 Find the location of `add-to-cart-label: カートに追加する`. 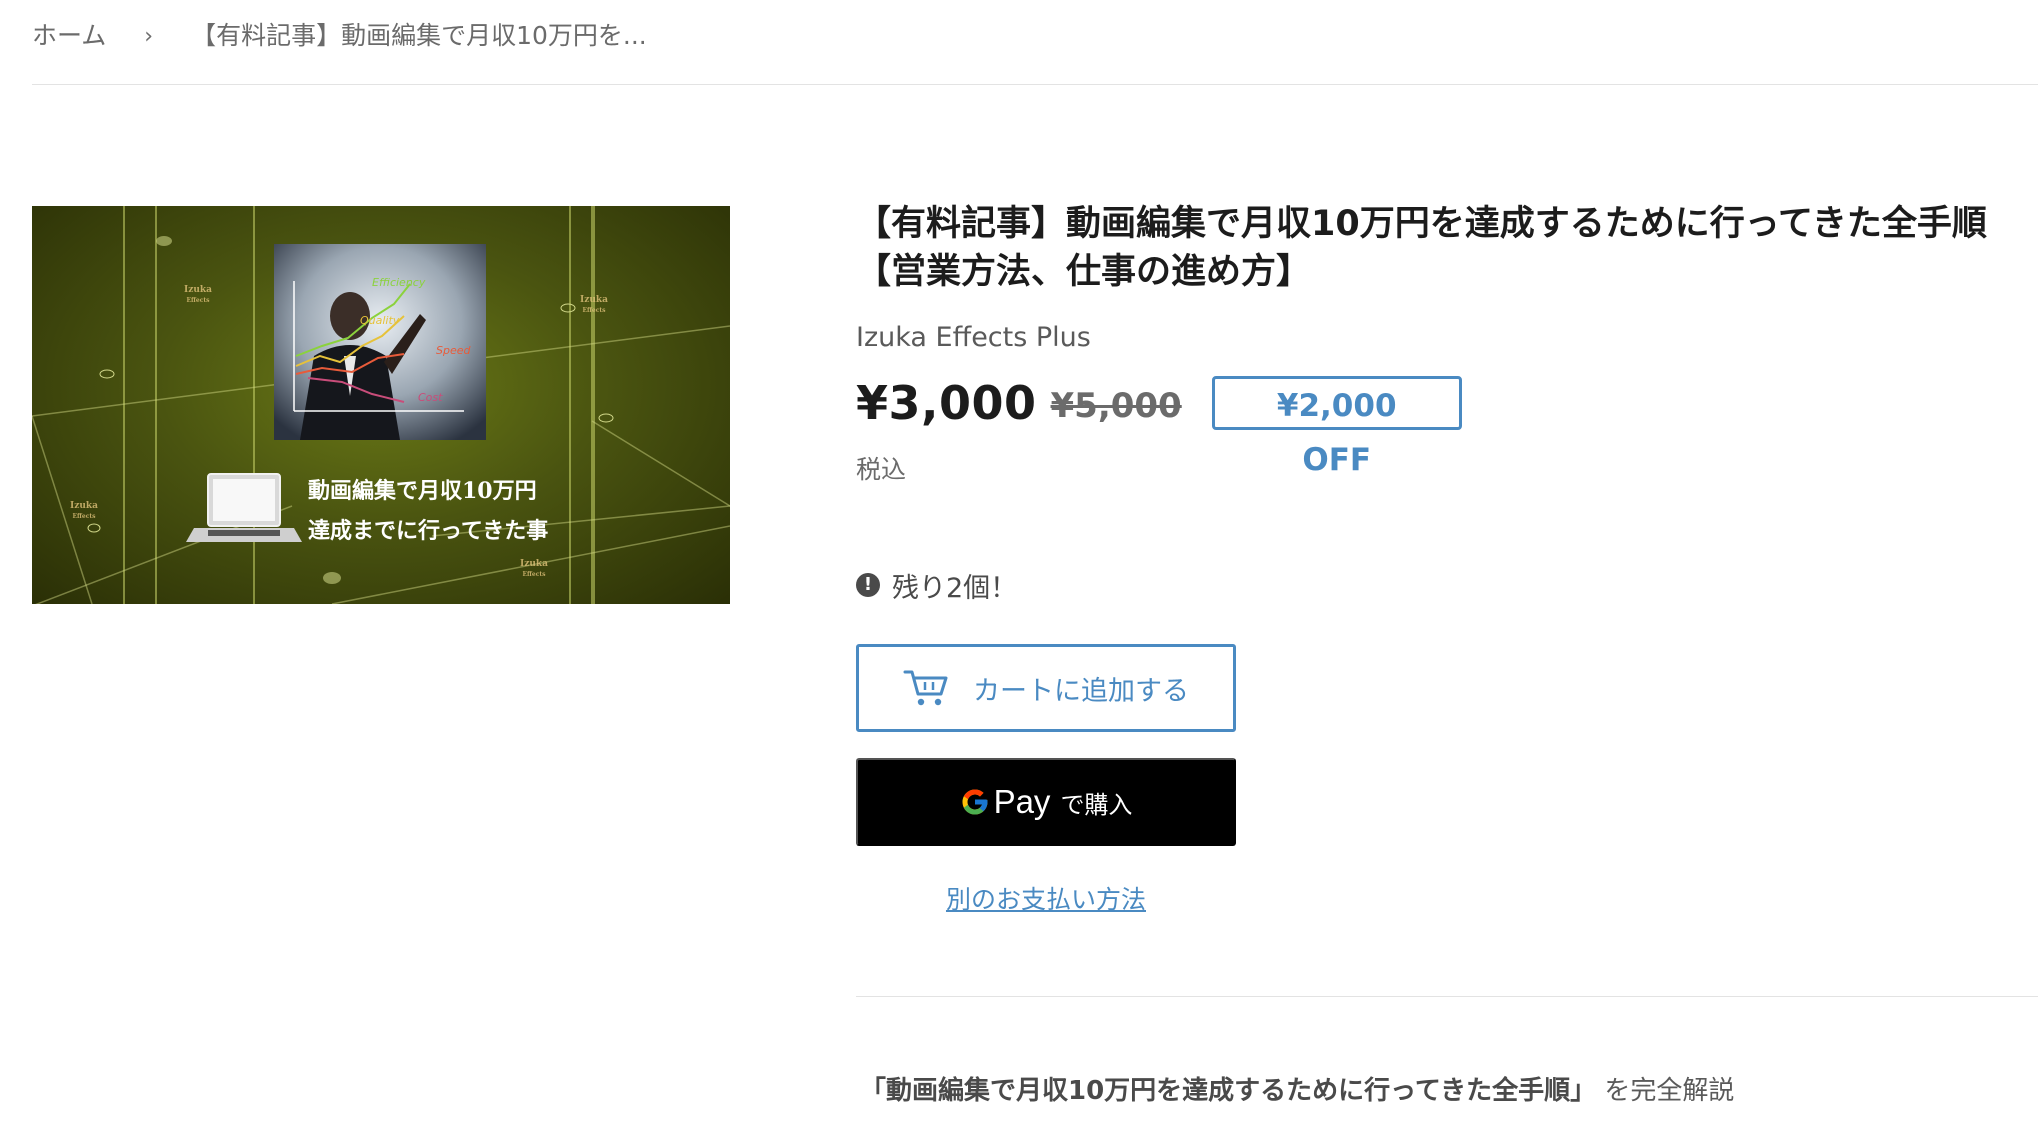

add-to-cart-label: カートに追加する is located at coordinates (1081, 690).